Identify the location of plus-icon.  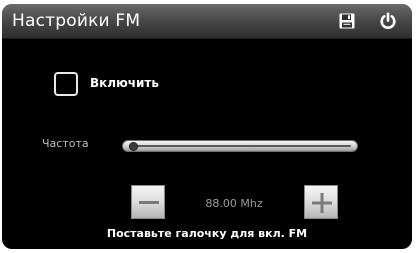
(322, 203).